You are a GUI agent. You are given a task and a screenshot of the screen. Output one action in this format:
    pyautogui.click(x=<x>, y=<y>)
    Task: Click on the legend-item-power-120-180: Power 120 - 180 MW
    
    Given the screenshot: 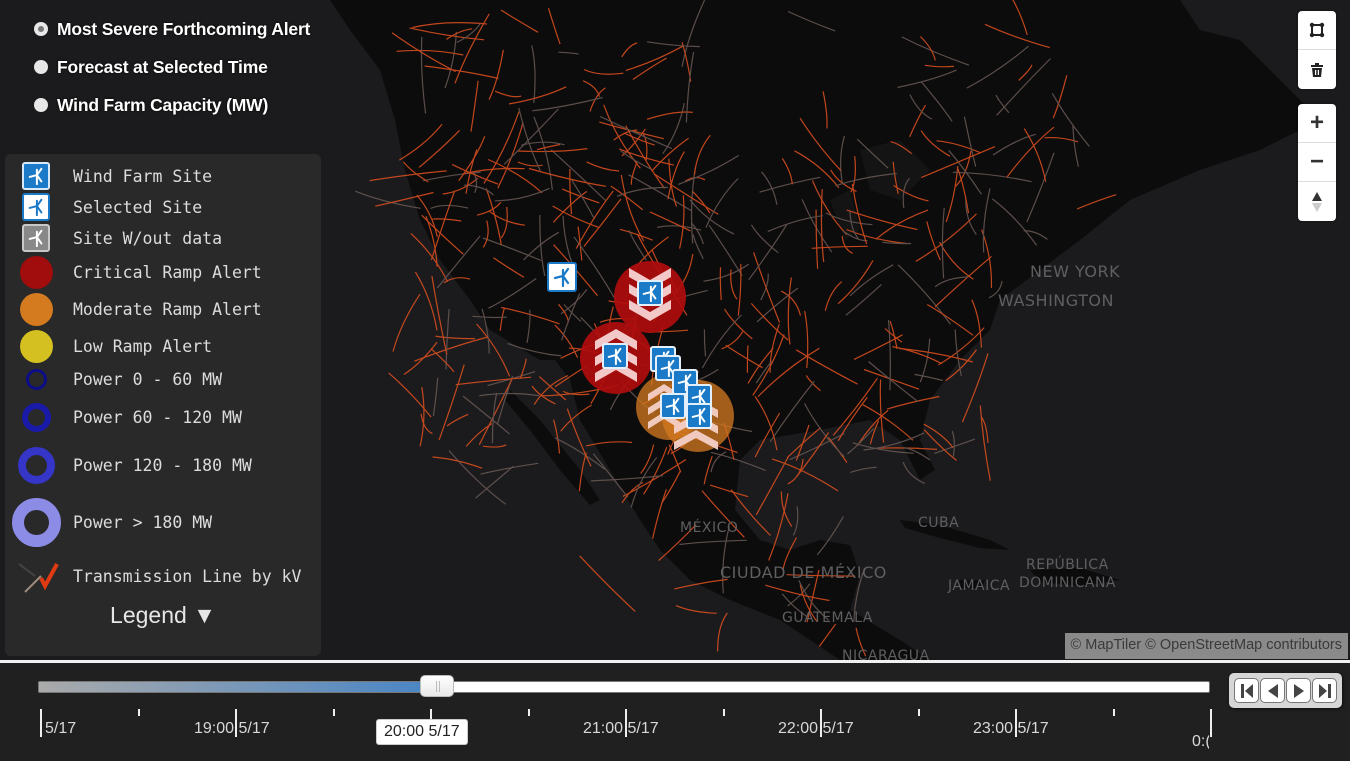 What is the action you would take?
    pyautogui.click(x=163, y=465)
    